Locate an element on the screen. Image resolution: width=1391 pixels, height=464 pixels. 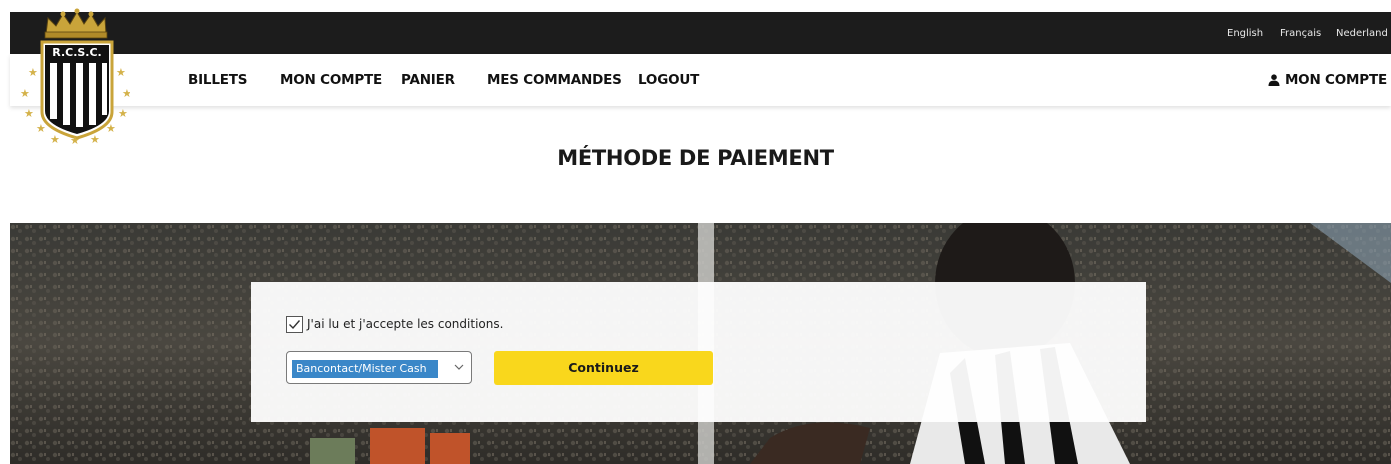
top-bar: English Français Nederland is located at coordinates (700, 33).